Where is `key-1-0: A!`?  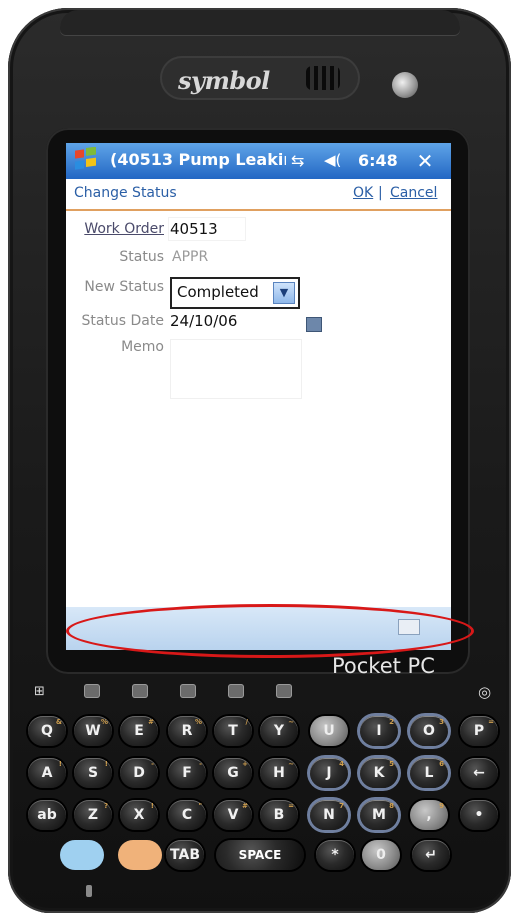
key-1-0: A! is located at coordinates (47, 773).